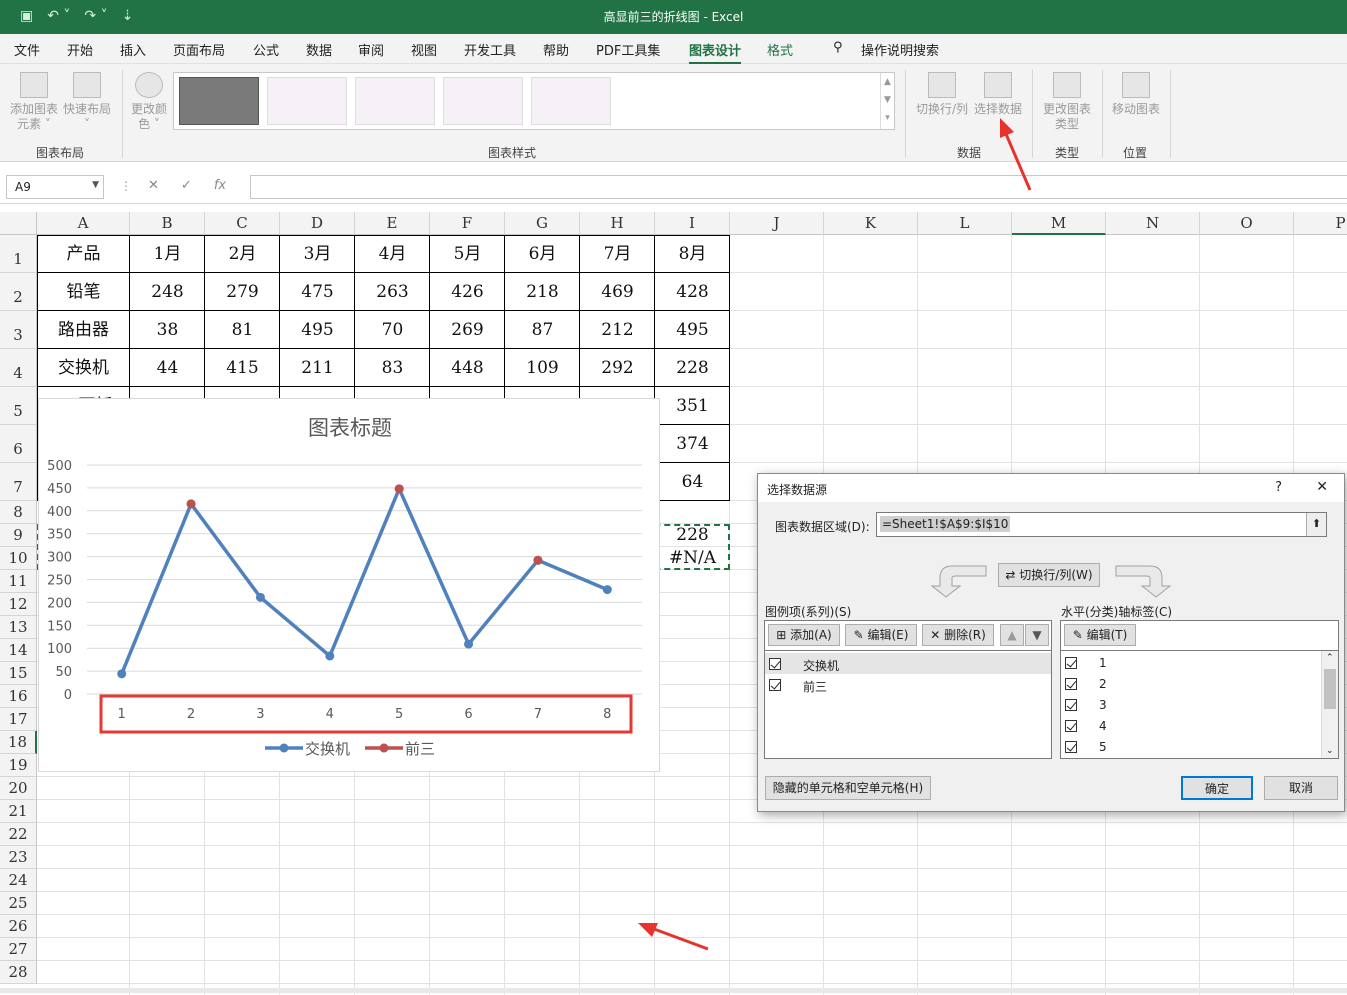 This screenshot has height=995, width=1347. What do you see at coordinates (83, 223) in the screenshot?
I see `column-header-A: A` at bounding box center [83, 223].